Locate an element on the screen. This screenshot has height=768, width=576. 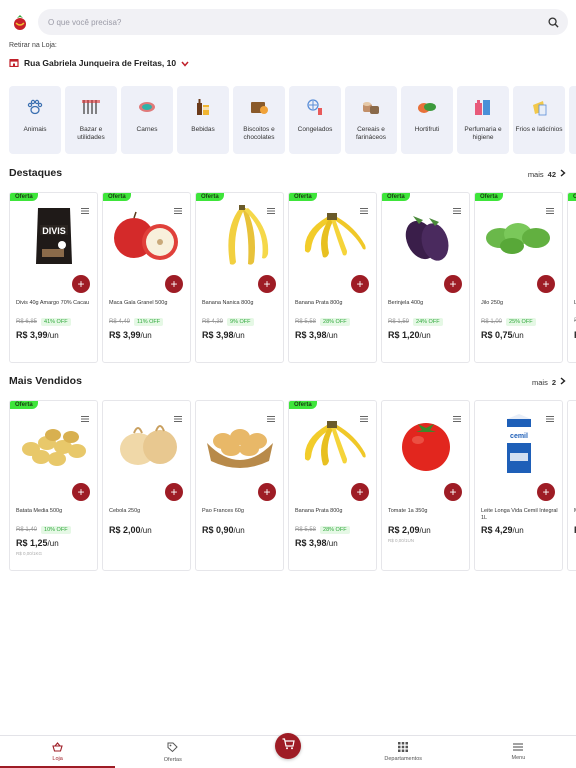
section-title-mais-vendidos: Mais Vendidos is located at coordinates (45, 381).